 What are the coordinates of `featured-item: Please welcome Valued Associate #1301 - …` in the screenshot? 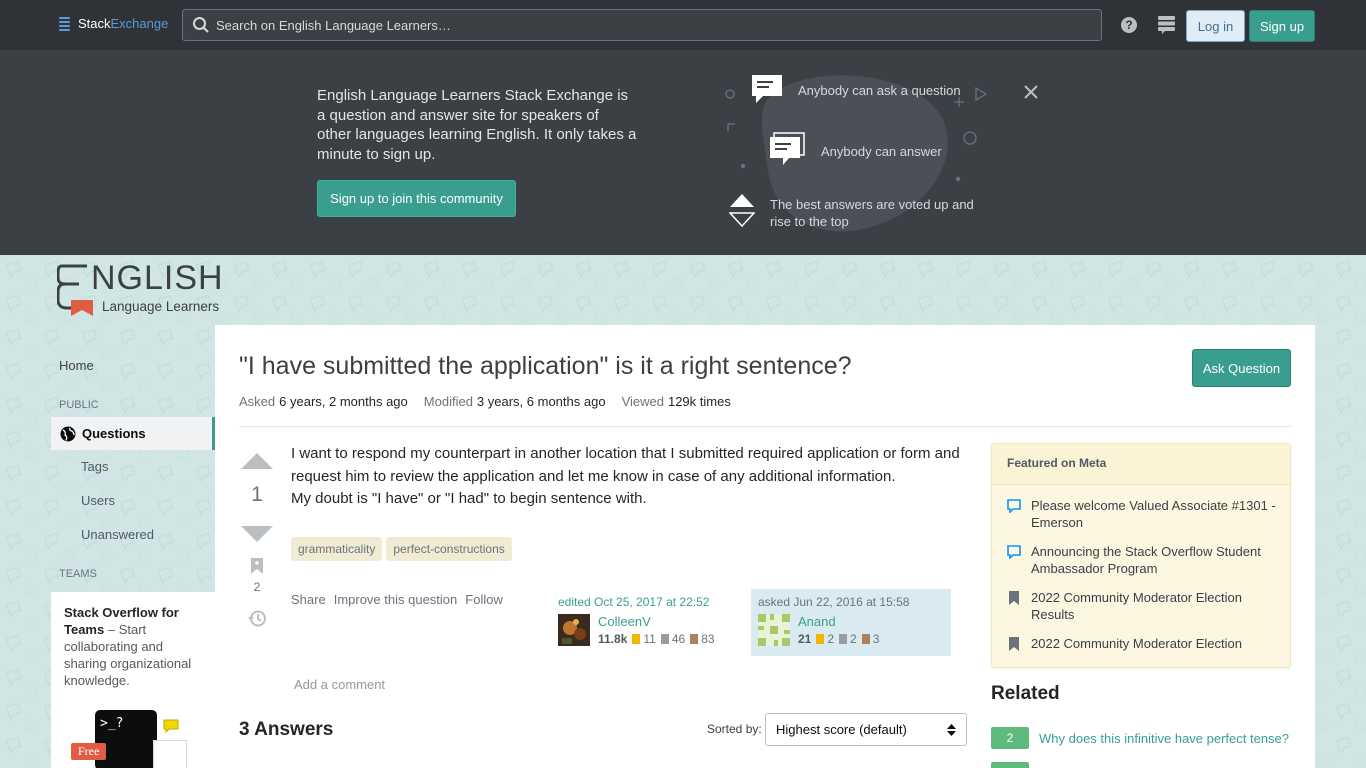 It's located at (1142, 514).